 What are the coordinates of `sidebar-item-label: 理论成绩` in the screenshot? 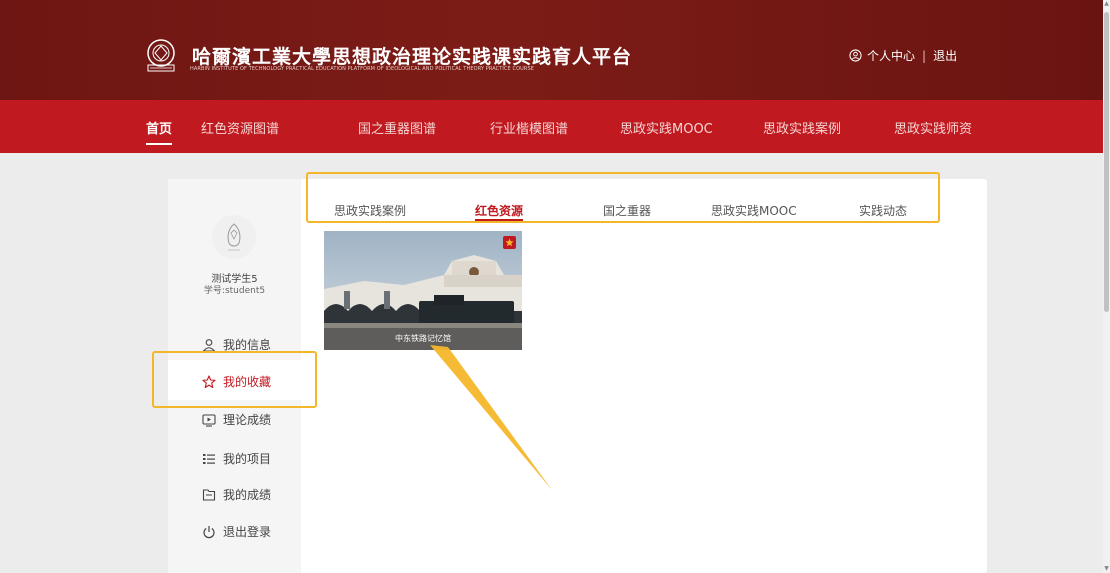 It's located at (247, 420).